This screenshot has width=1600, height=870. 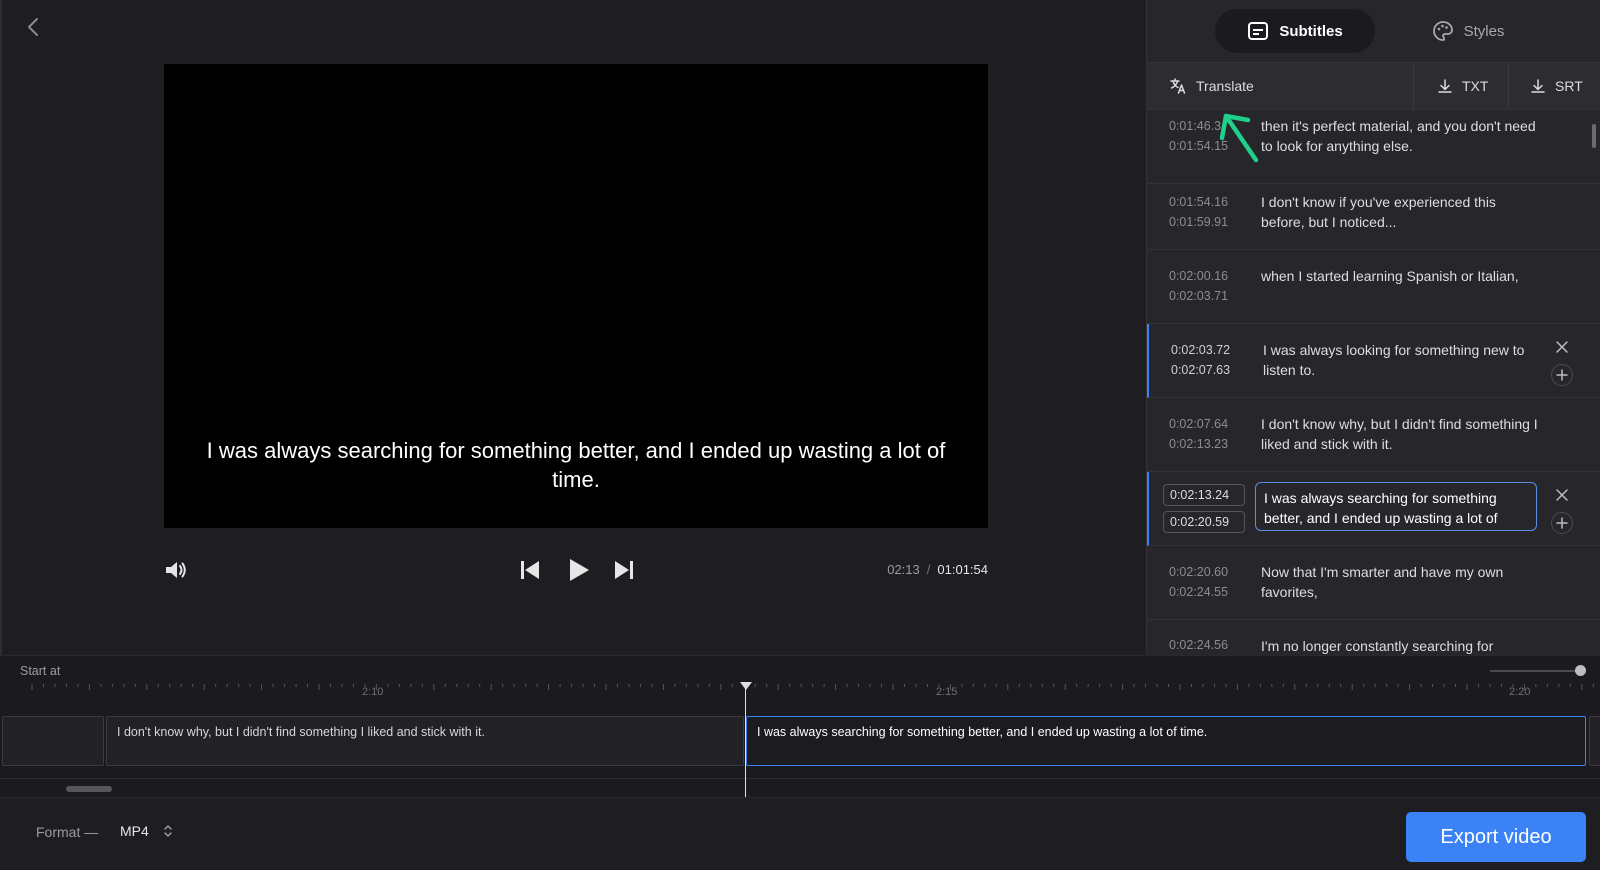 I want to click on total-time: 01:01:54, so click(x=962, y=569).